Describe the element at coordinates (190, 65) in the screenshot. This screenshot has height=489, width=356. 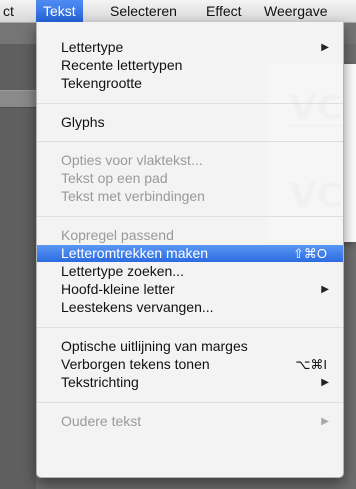
I see `menu-item-recente-lettertypen: Recente lettertypen` at that location.